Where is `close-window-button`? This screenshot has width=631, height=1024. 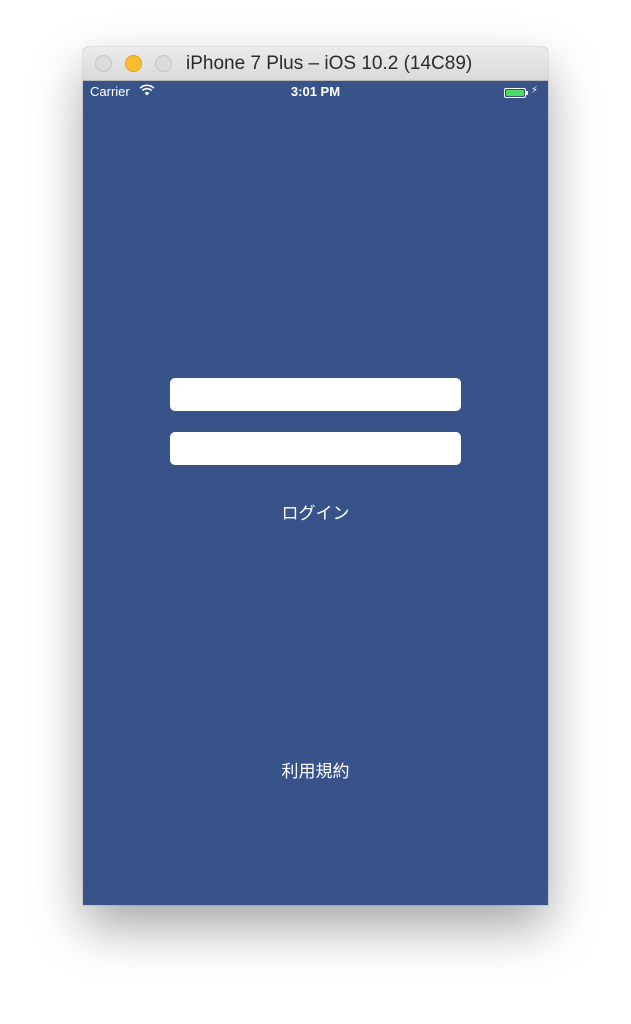 close-window-button is located at coordinates (103, 63).